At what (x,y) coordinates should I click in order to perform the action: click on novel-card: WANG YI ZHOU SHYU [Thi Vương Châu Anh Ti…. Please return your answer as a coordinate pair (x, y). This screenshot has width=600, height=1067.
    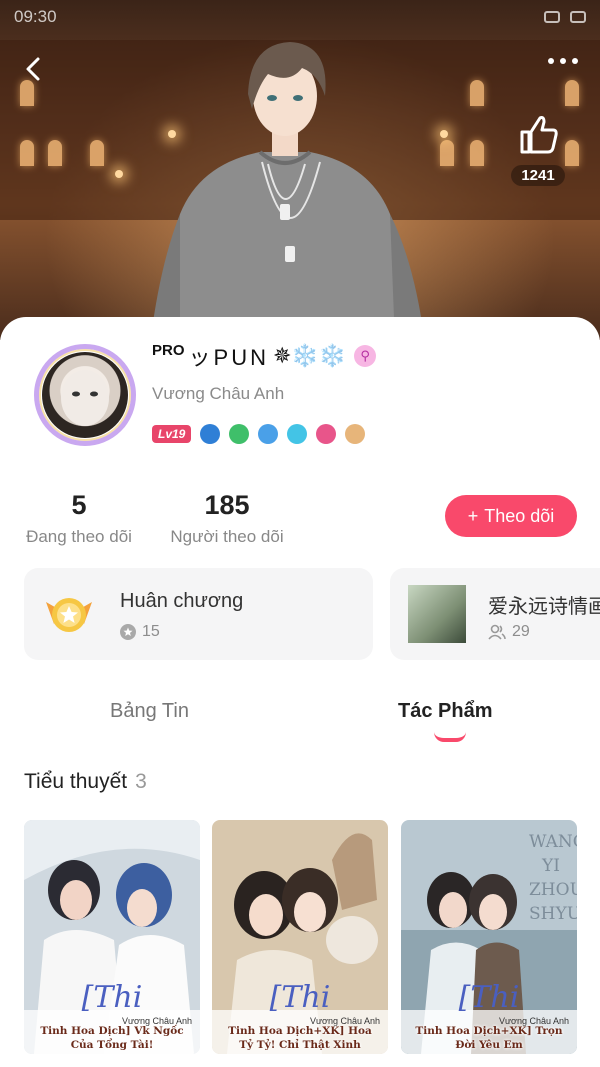
    Looking at the image, I should click on (489, 937).